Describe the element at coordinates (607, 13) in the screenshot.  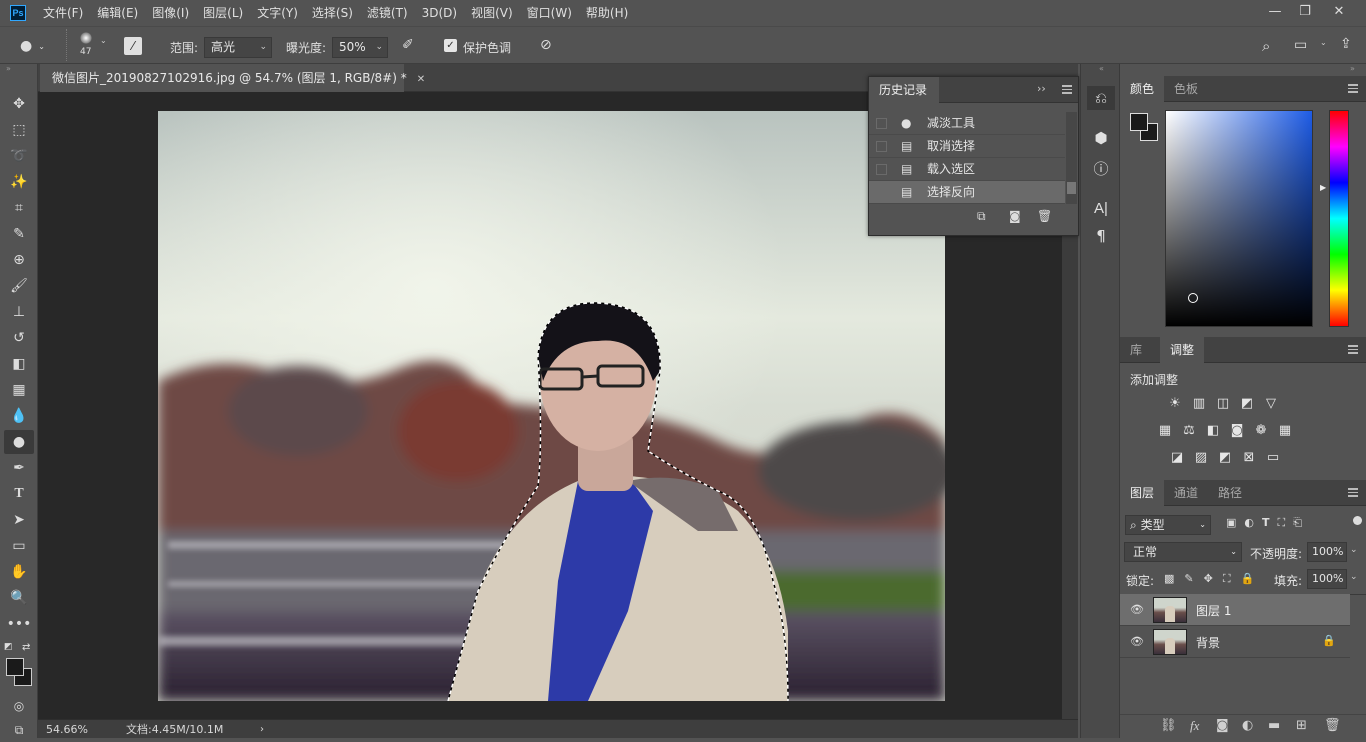
I see `menu-item: 帮助(H)` at that location.